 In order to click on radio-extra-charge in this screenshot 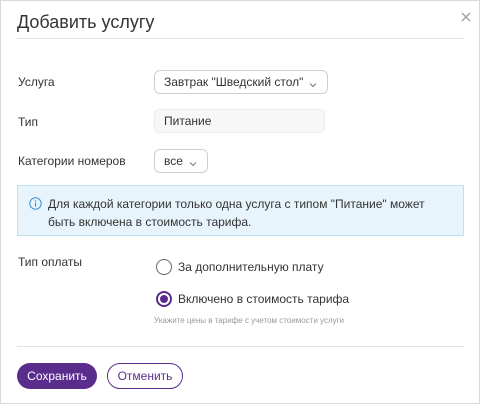, I will do `click(164, 267)`.